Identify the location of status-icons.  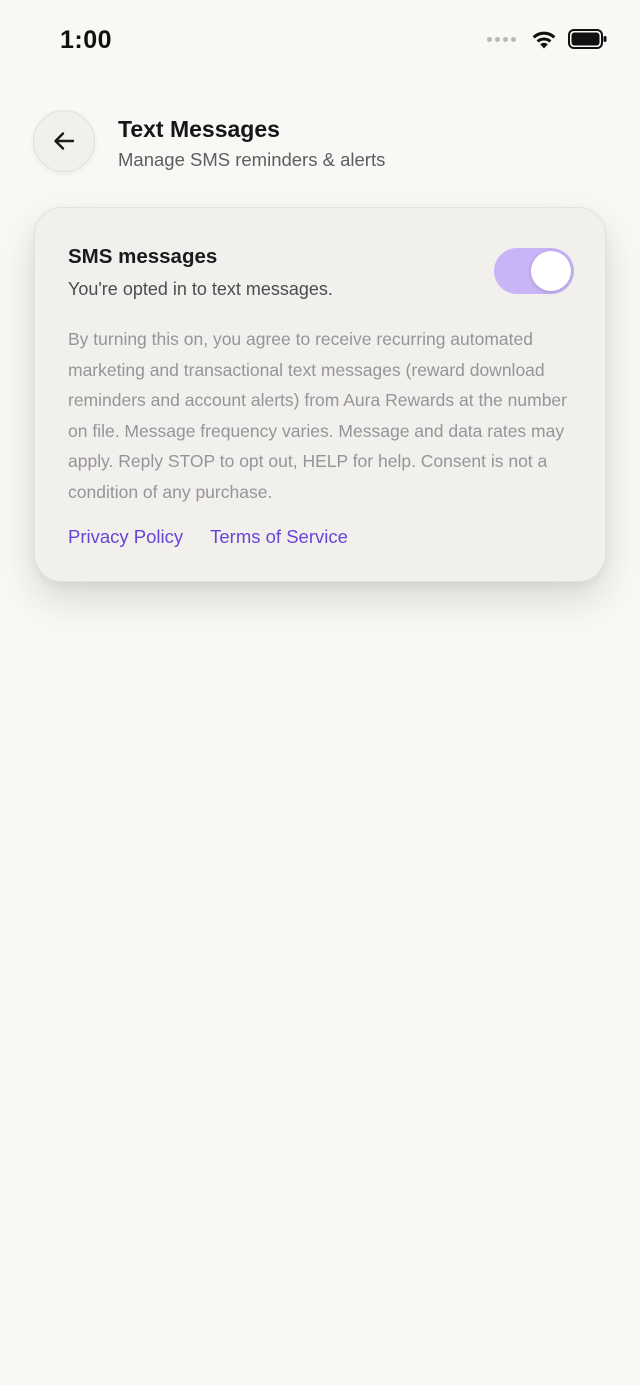
(547, 39).